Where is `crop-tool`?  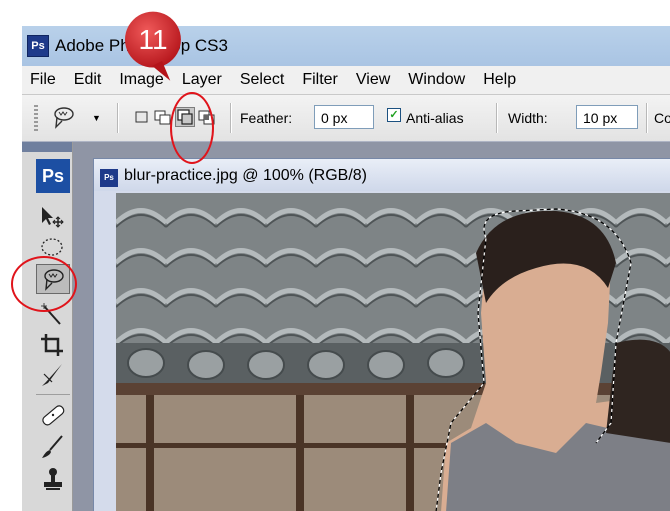 crop-tool is located at coordinates (53, 345).